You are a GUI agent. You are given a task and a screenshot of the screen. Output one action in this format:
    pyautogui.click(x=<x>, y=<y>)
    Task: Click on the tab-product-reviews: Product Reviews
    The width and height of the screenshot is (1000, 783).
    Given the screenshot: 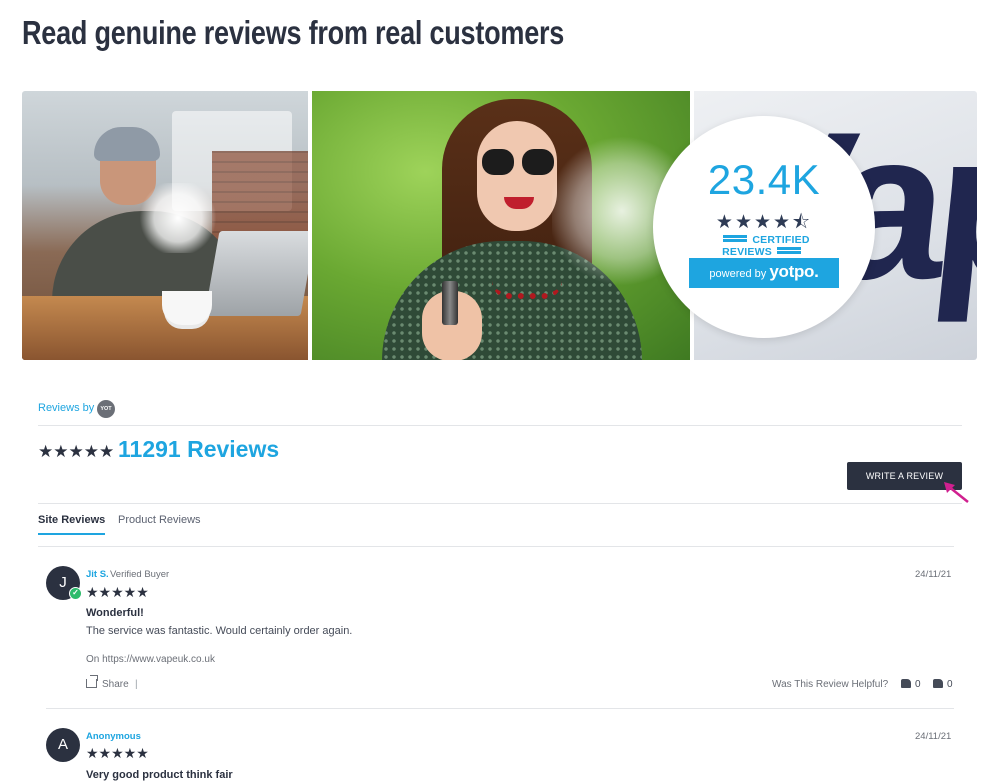 What is the action you would take?
    pyautogui.click(x=159, y=520)
    